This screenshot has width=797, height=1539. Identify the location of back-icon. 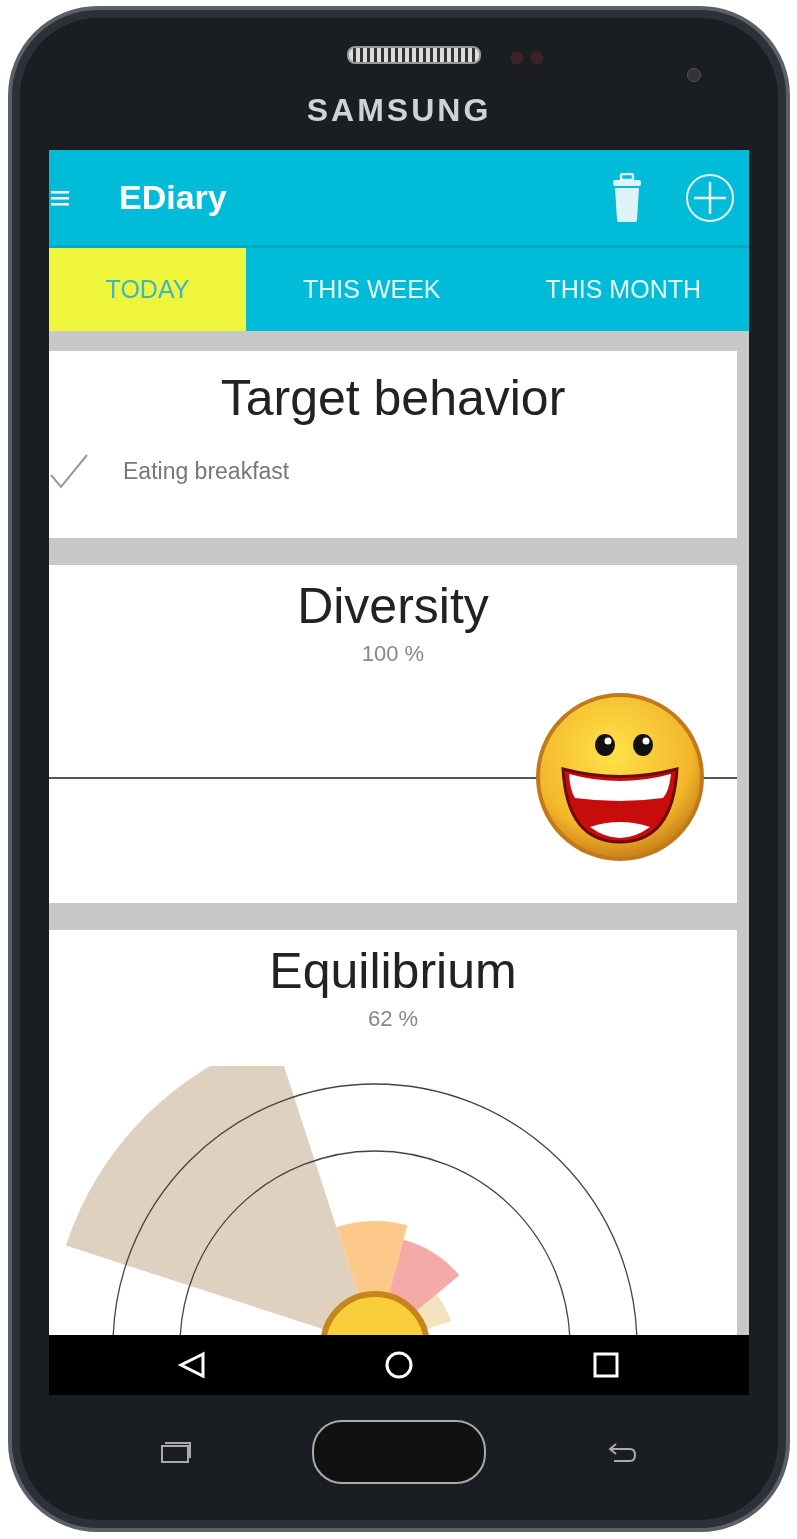
(192, 1365).